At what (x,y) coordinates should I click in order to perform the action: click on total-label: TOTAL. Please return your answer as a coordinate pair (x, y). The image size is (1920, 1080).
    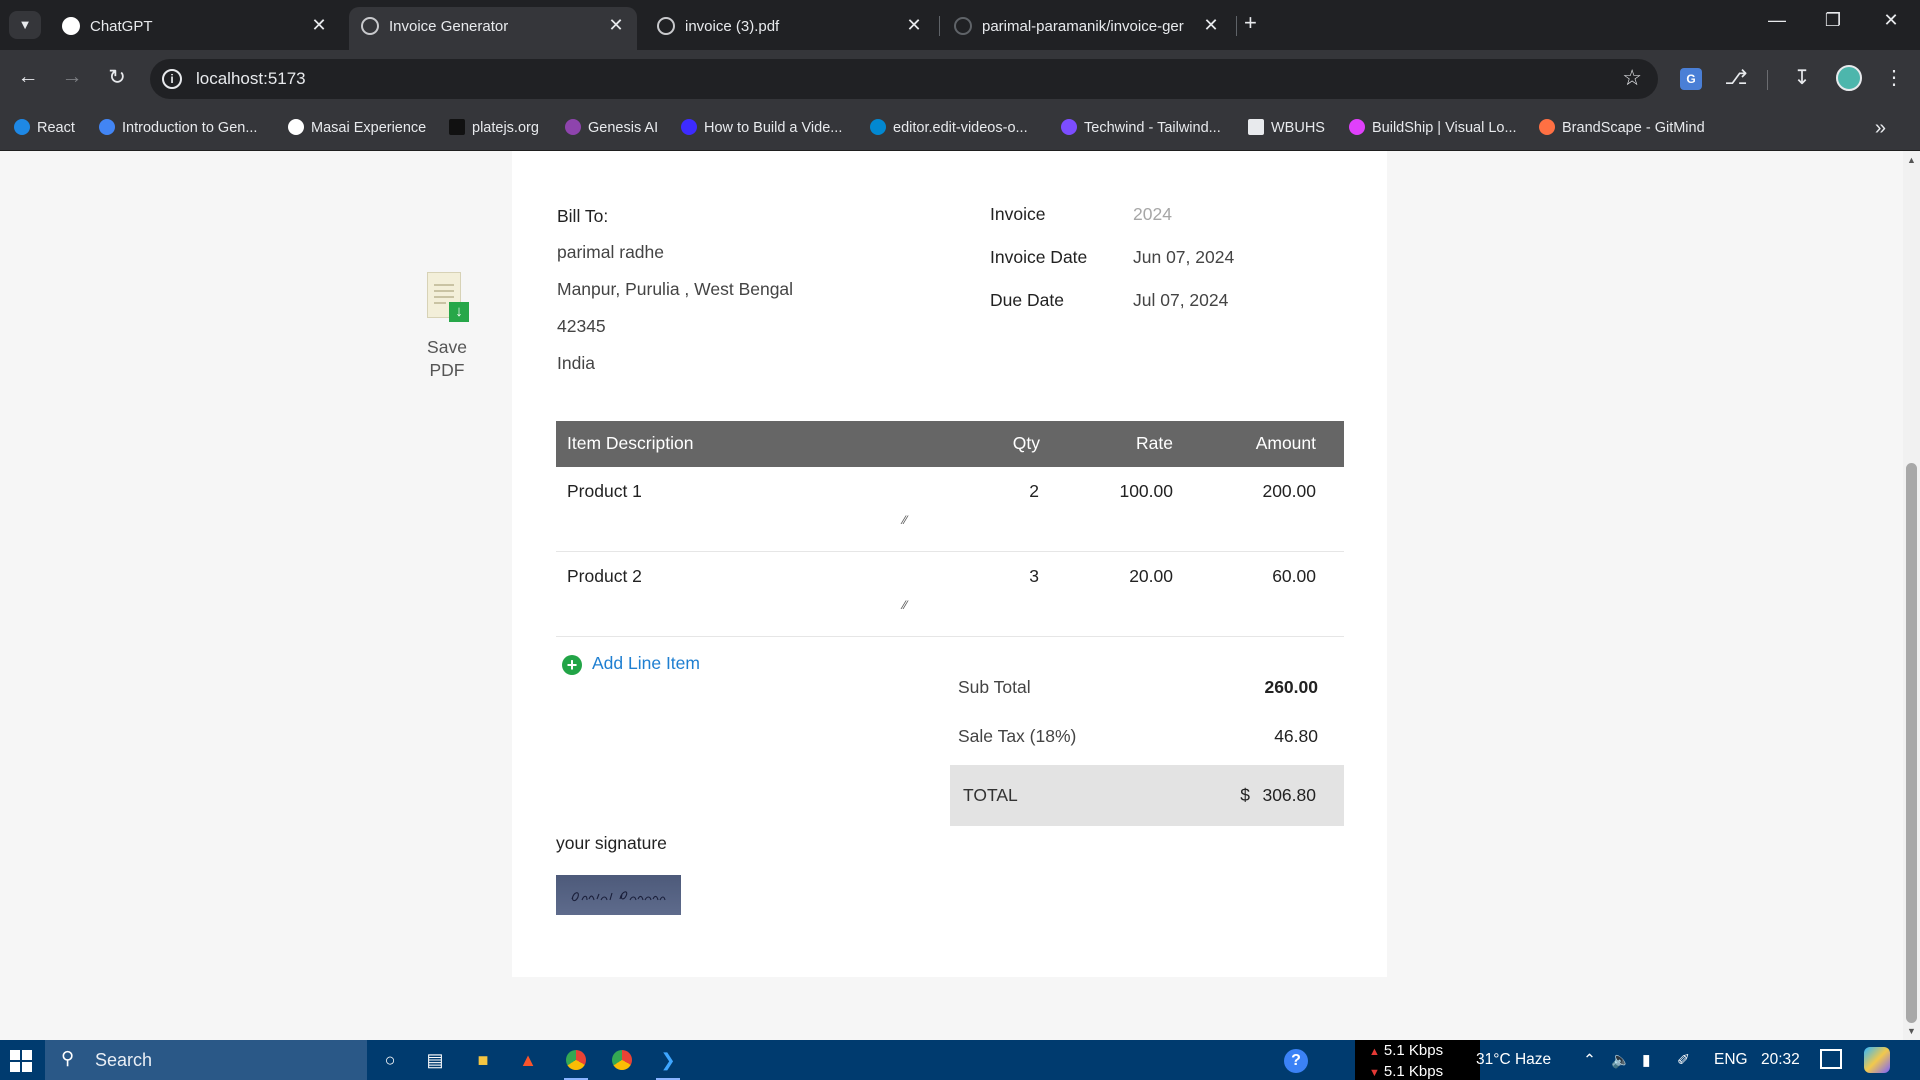
    Looking at the image, I should click on (990, 795).